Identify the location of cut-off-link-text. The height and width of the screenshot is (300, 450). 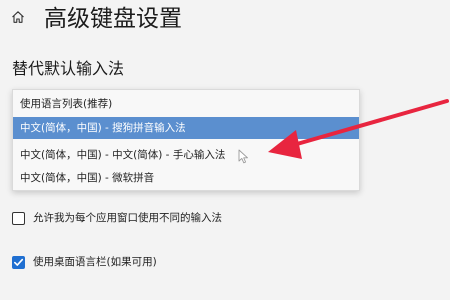
(39, 295).